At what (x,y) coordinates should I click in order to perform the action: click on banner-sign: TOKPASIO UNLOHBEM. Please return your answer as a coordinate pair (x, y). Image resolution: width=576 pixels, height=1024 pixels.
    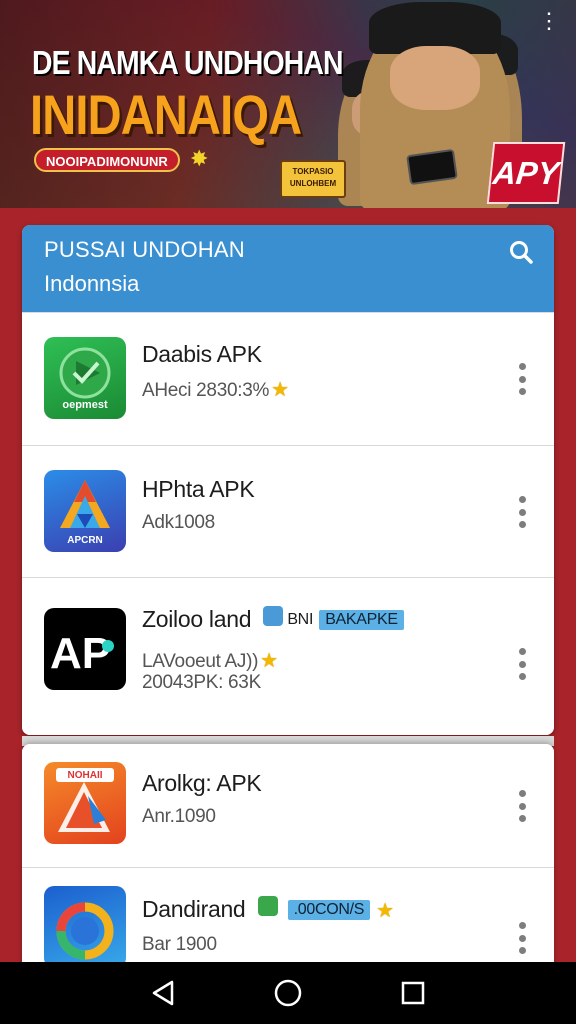
    Looking at the image, I should click on (313, 179).